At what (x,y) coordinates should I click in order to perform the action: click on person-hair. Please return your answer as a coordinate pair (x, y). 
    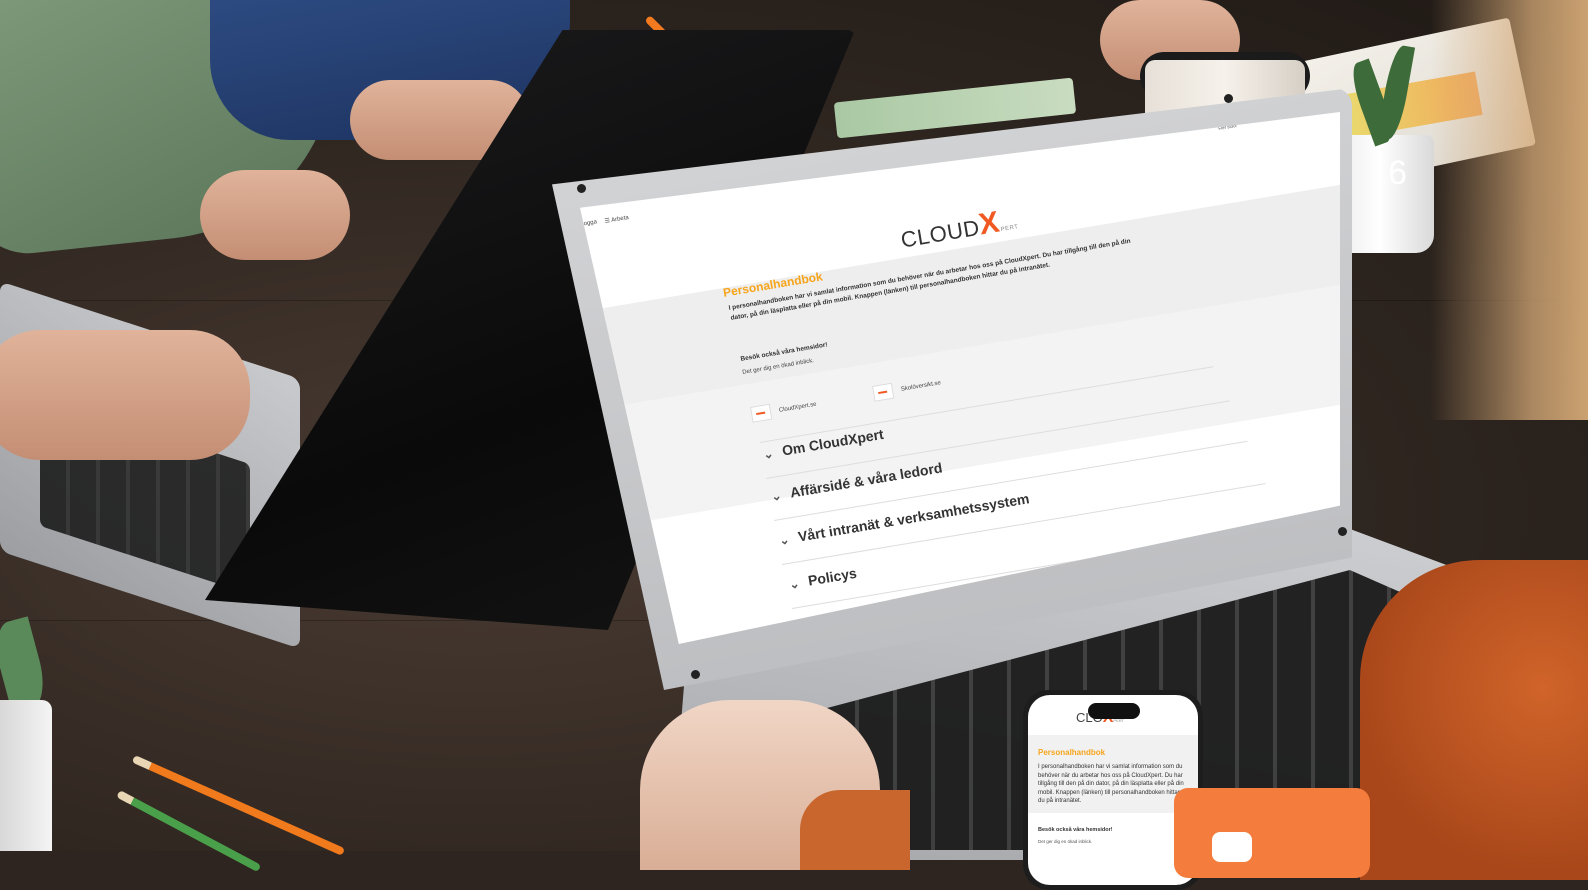
    Looking at the image, I should click on (1509, 210).